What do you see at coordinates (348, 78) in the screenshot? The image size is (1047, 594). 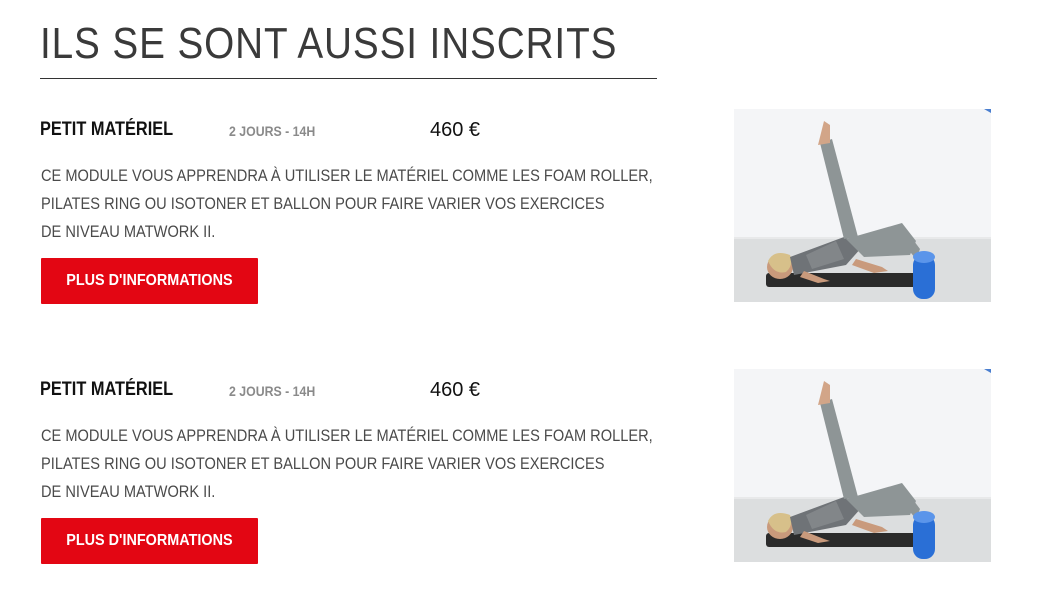 I see `title-divider` at bounding box center [348, 78].